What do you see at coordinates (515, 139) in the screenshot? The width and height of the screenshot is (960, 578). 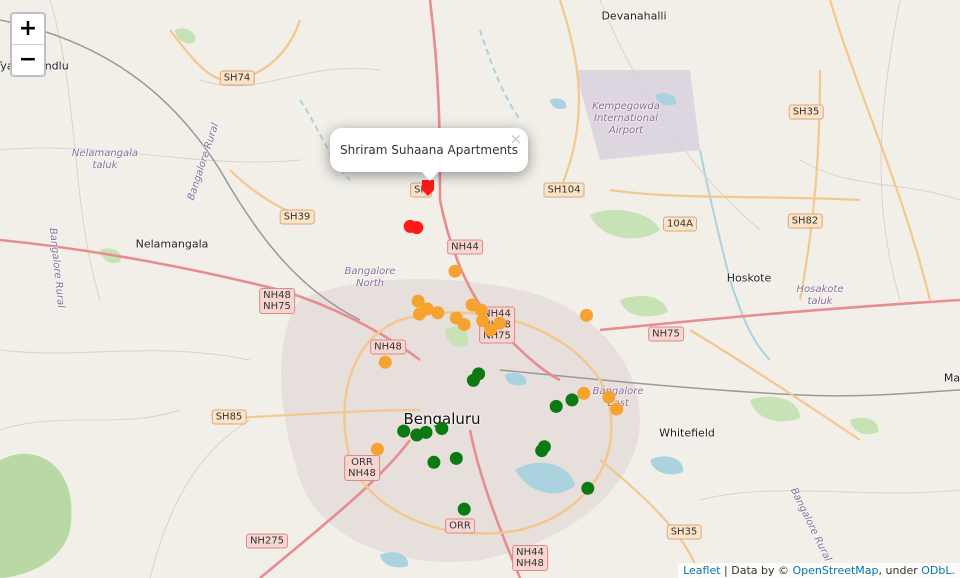 I see `popup-close-button: ×` at bounding box center [515, 139].